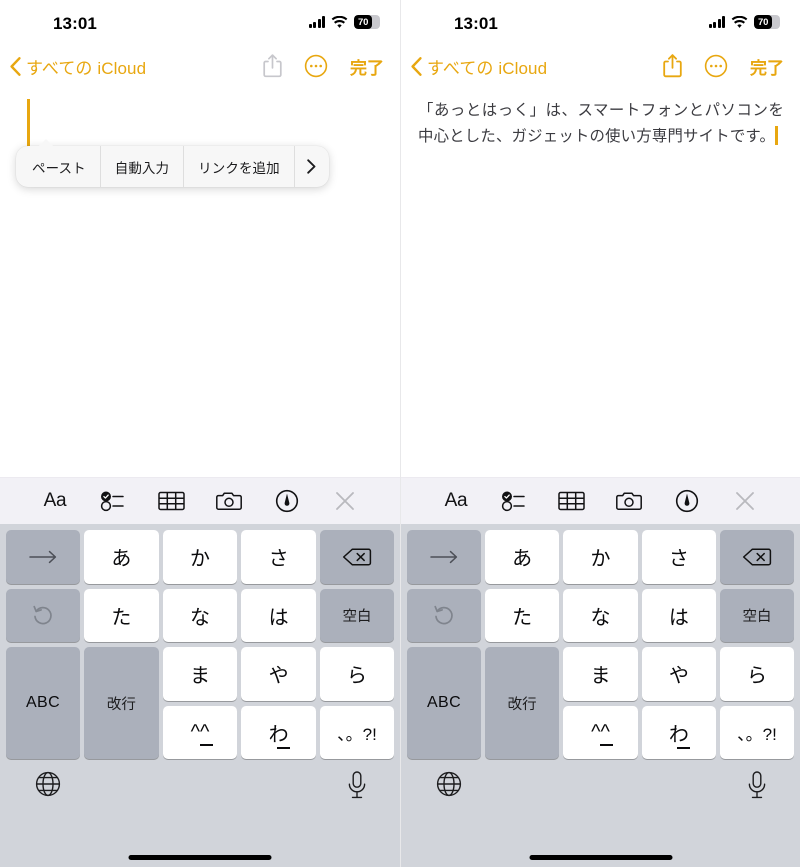 The width and height of the screenshot is (800, 867). Describe the element at coordinates (744, 22) in the screenshot. I see `status-bar-indicators: 70` at that location.